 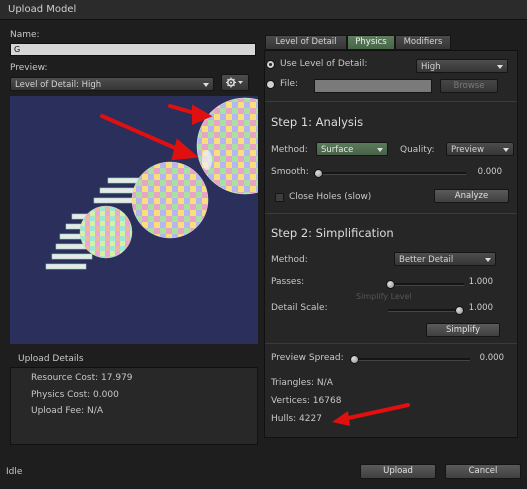 I want to click on physics-lod-value: High, so click(x=431, y=67).